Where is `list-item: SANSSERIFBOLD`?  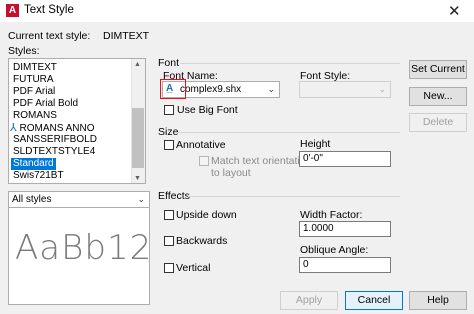
list-item: SANSSERIFBOLD is located at coordinates (55, 140).